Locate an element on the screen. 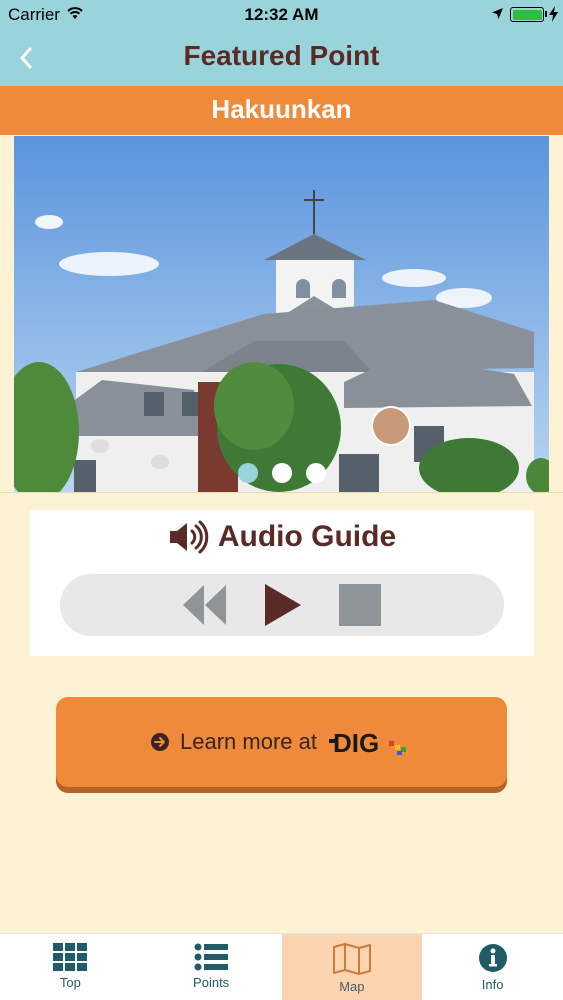  page-title: Featured Point is located at coordinates (281, 55).